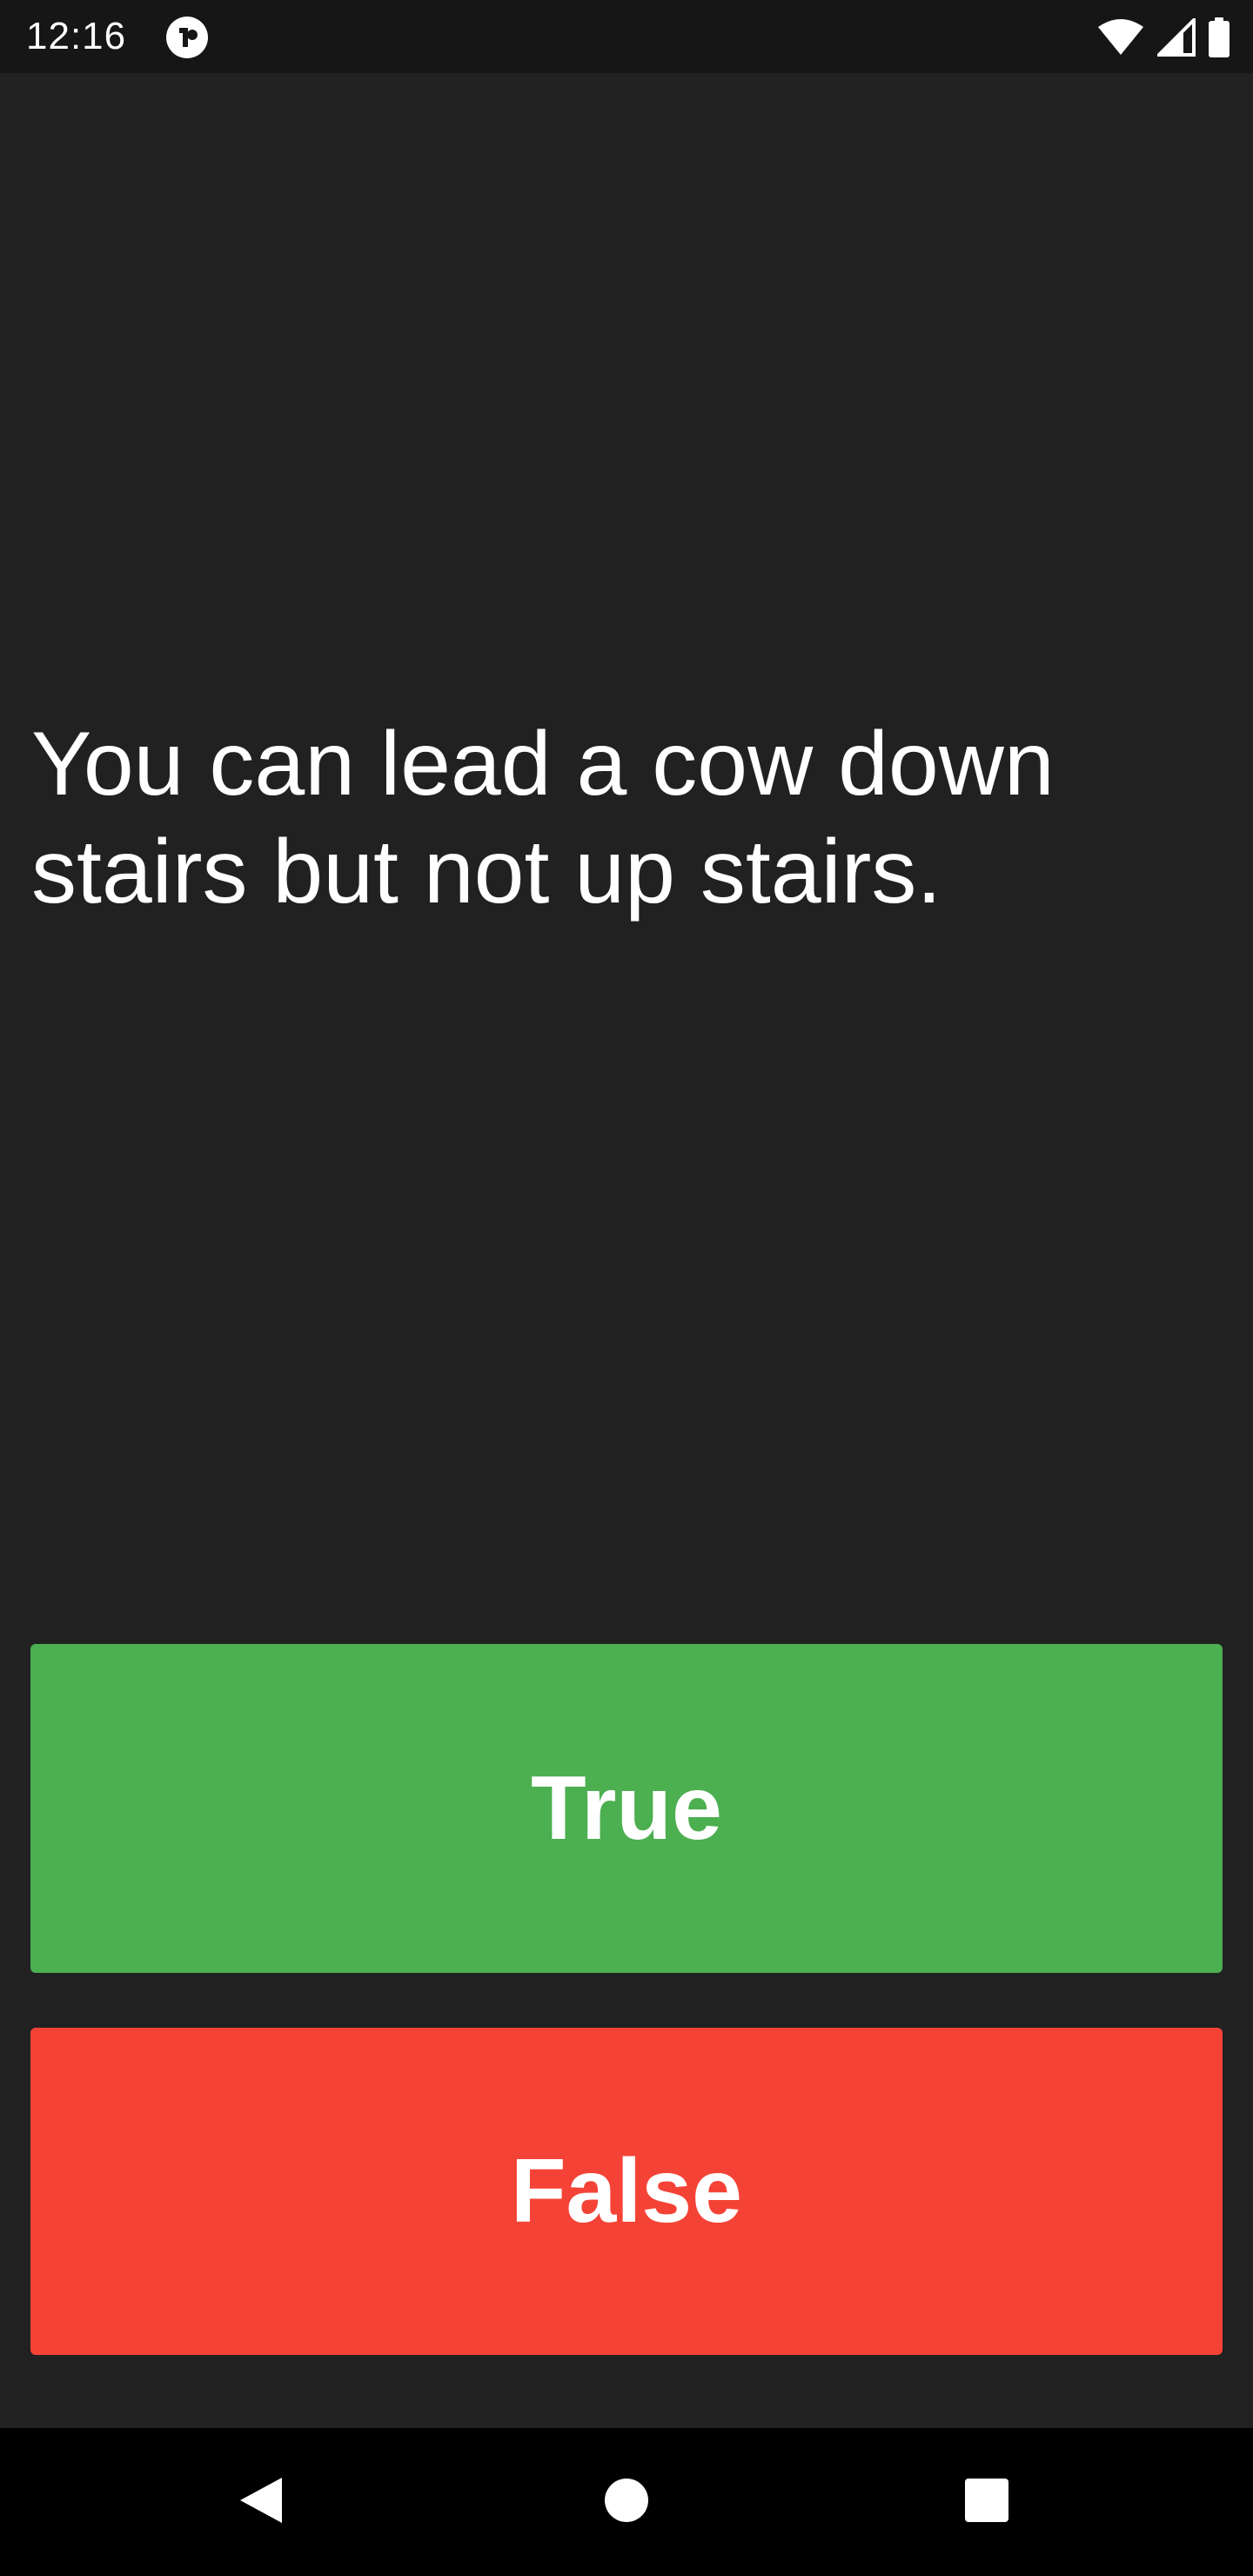  I want to click on home-icon, so click(626, 2502).